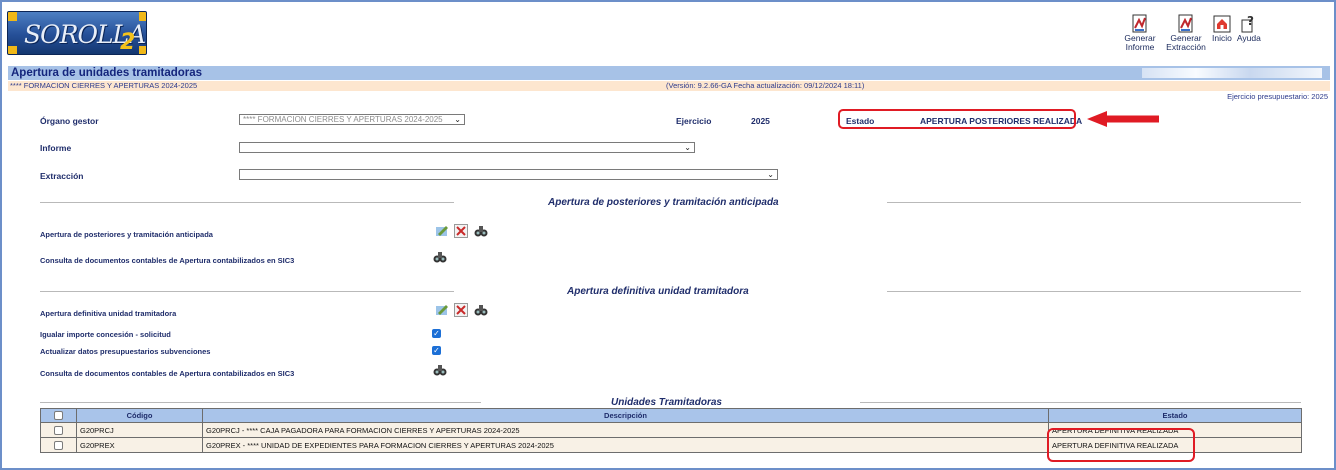 The image size is (1336, 470). Describe the element at coordinates (139, 445) in the screenshot. I see `codigo-cell: G20PREX` at that location.